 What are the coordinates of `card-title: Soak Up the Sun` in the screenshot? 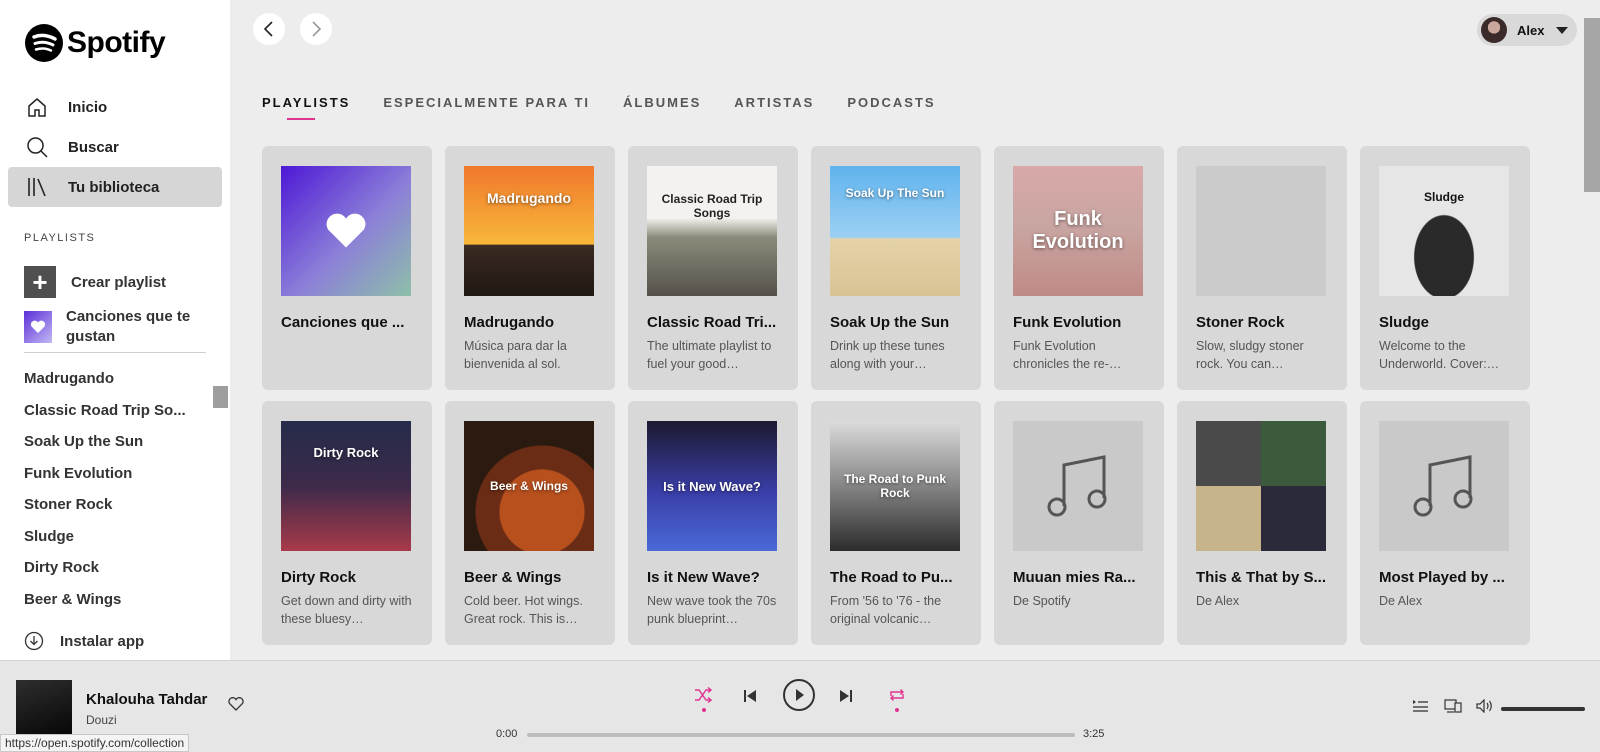 It's located at (890, 322).